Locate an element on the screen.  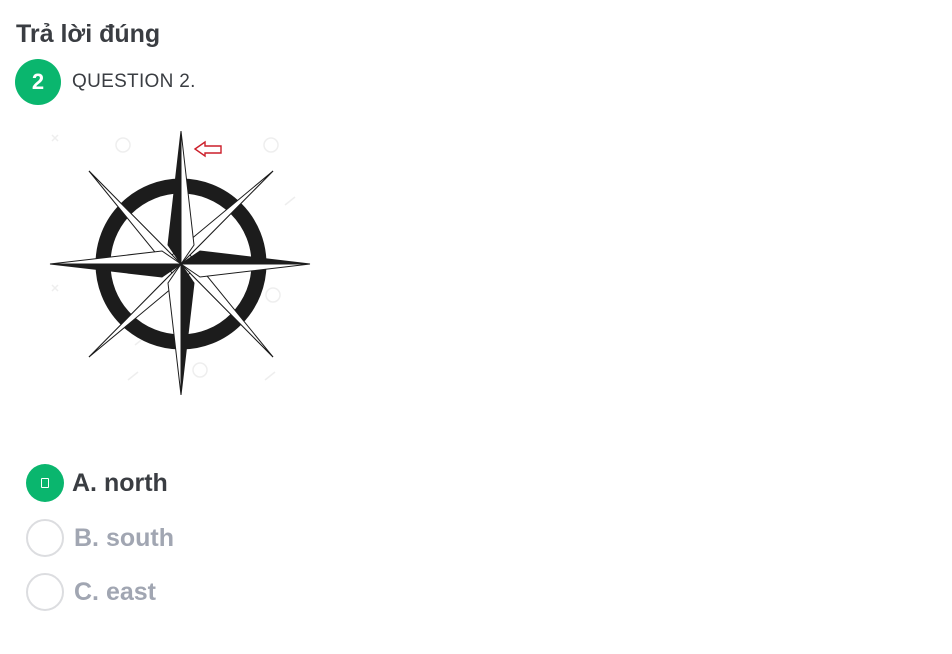
compass-rose-icon is located at coordinates (180, 263).